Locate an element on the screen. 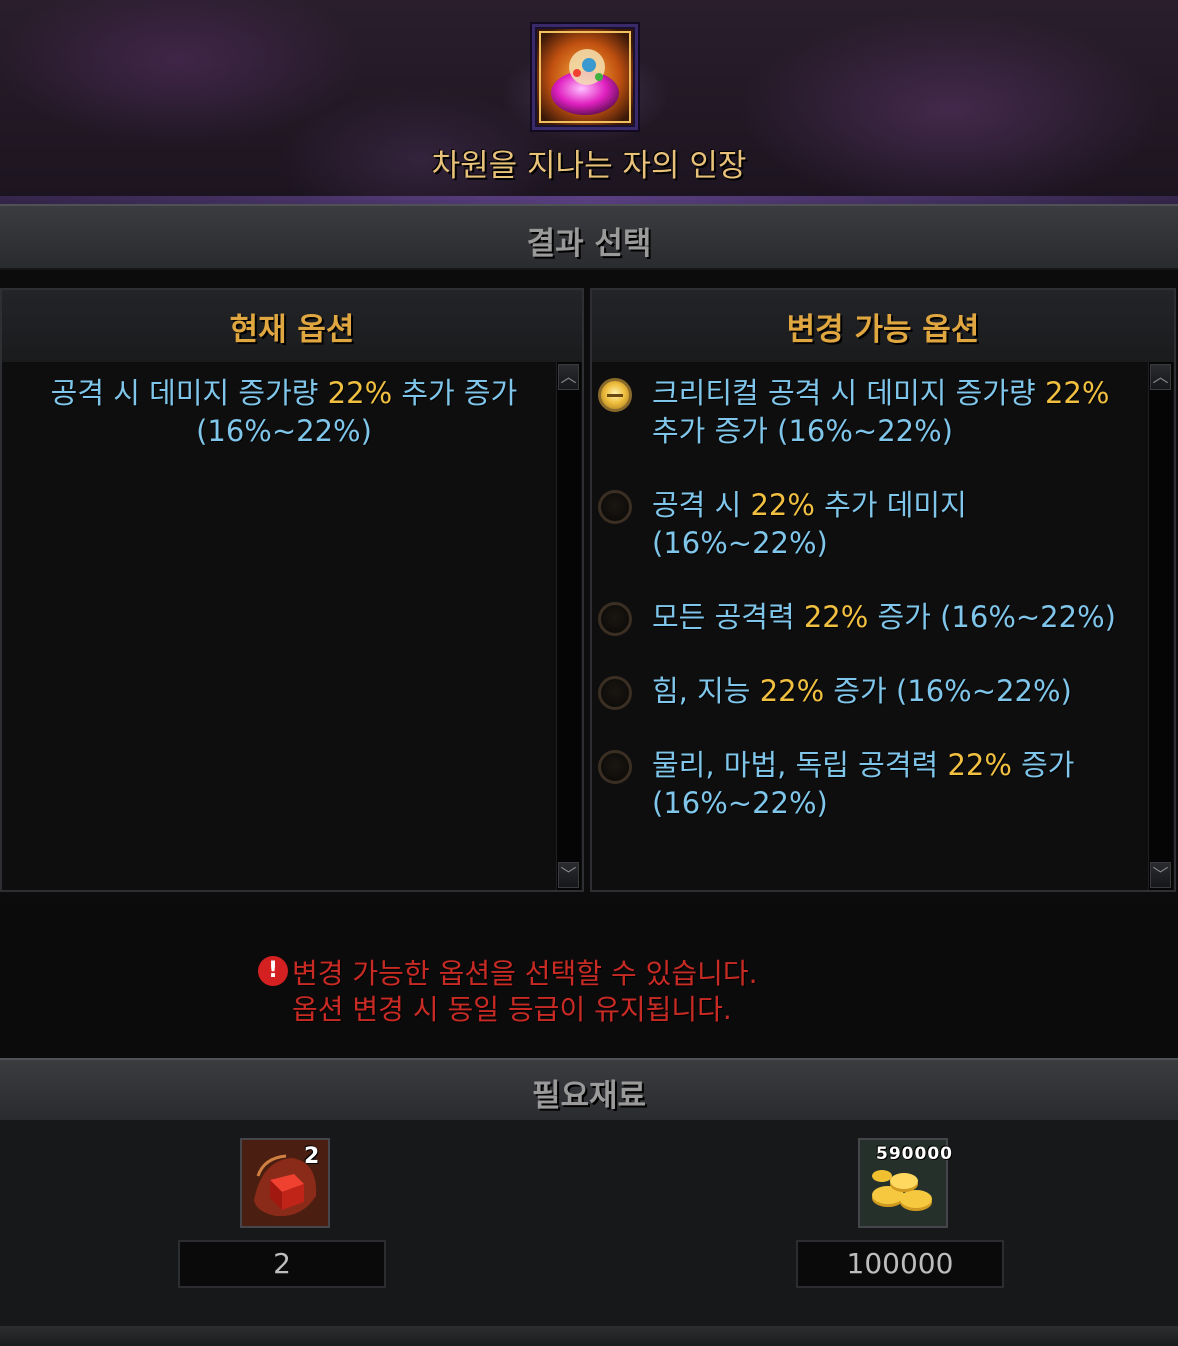 Image resolution: width=1178 pixels, height=1346 pixels. materials-bar: 필요재료 is located at coordinates (589, 1090).